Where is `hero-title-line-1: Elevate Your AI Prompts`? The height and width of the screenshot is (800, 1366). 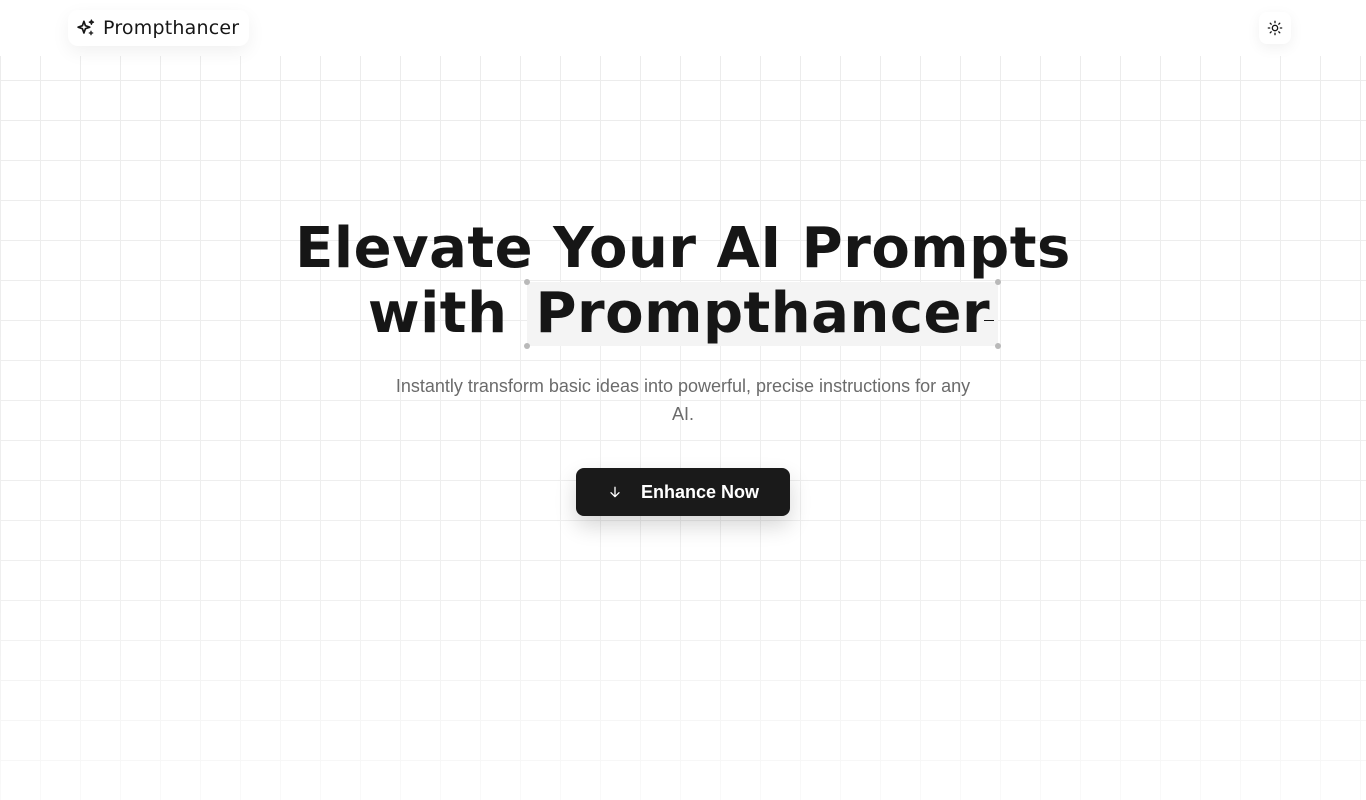 hero-title-line-1: Elevate Your AI Prompts is located at coordinates (683, 248).